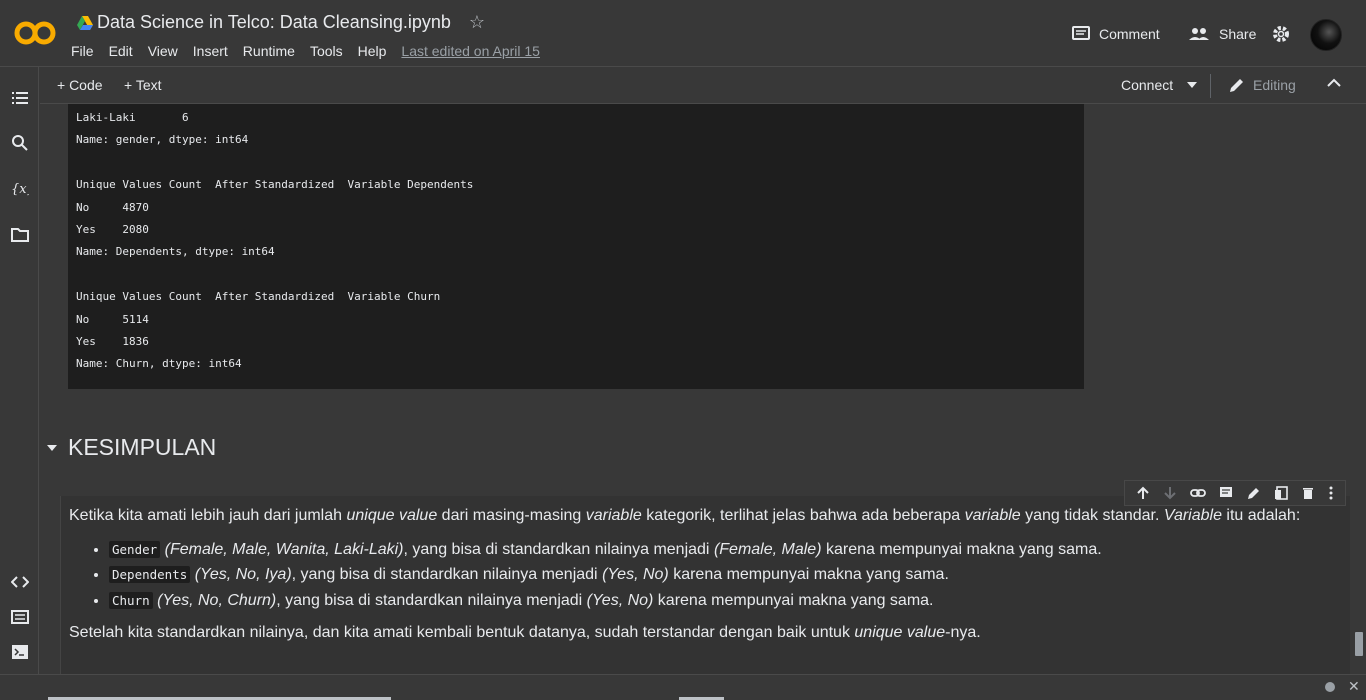  Describe the element at coordinates (470, 51) in the screenshot. I see `last-edited-link: Last edited on April 15` at that location.